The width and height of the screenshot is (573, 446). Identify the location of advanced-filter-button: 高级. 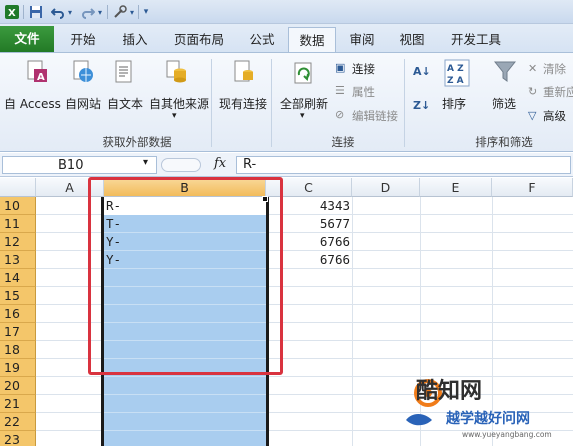
(554, 116).